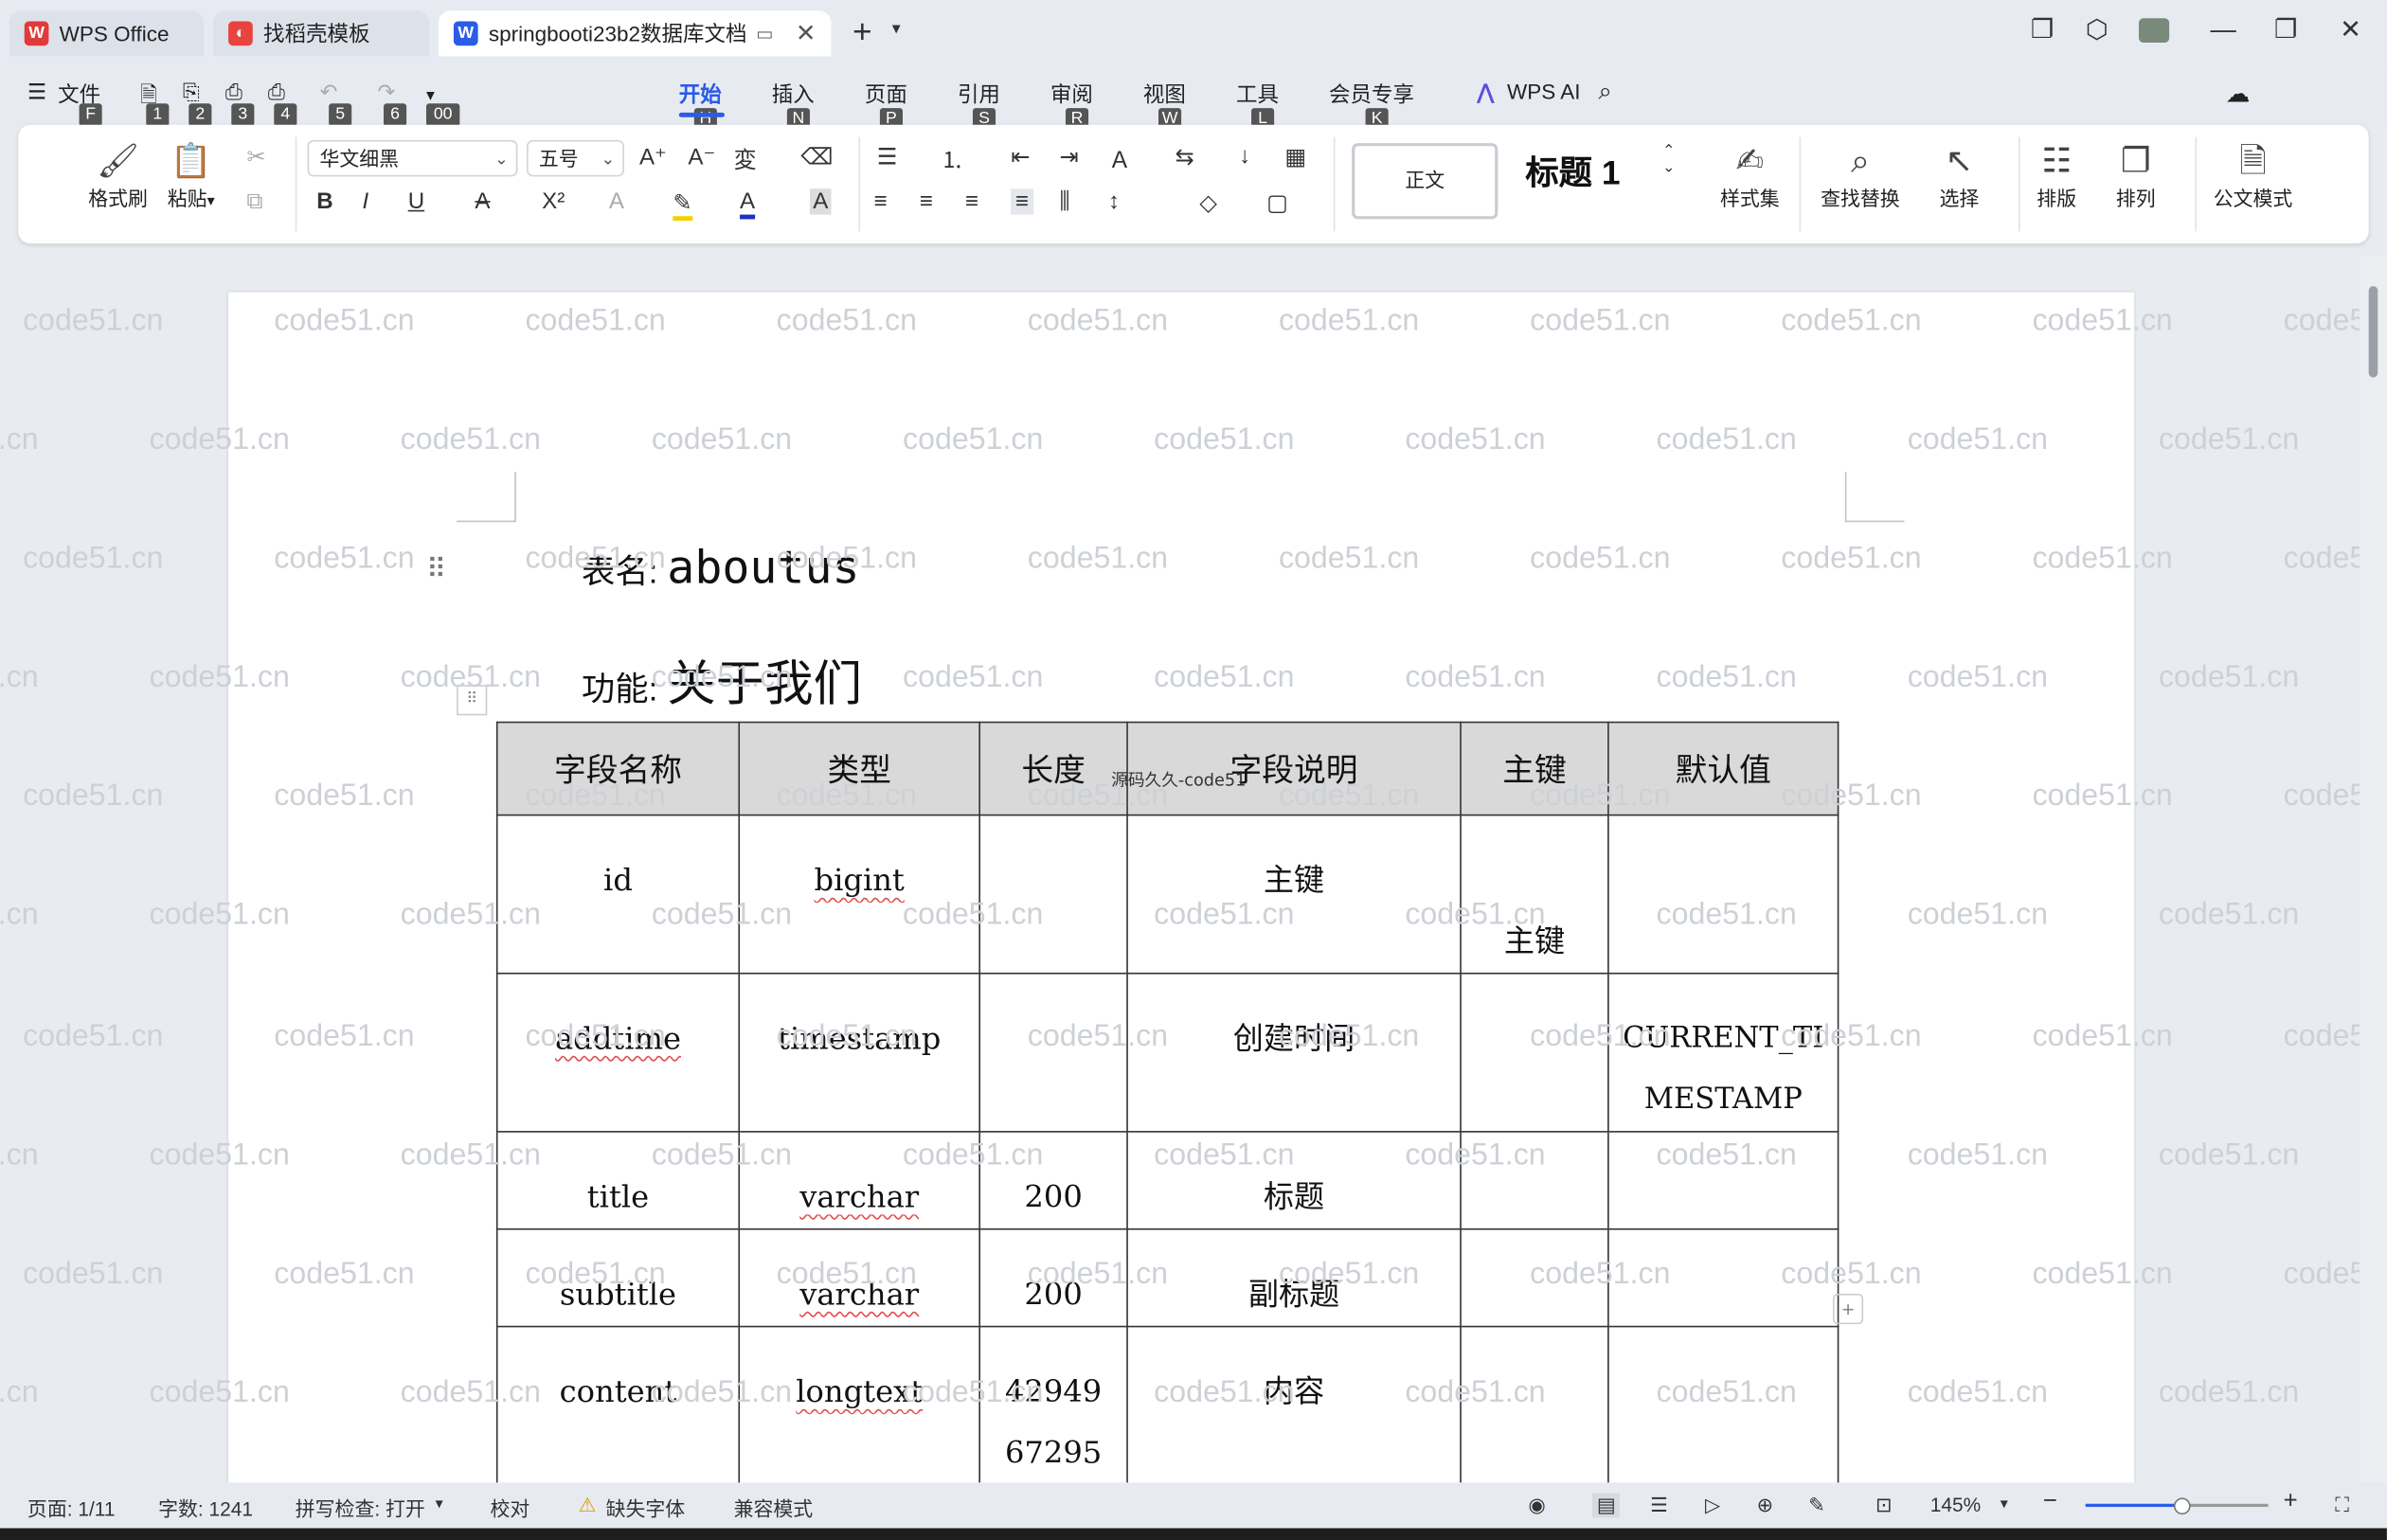 The height and width of the screenshot is (1540, 2387). I want to click on strikethrough-icon: A, so click(482, 201).